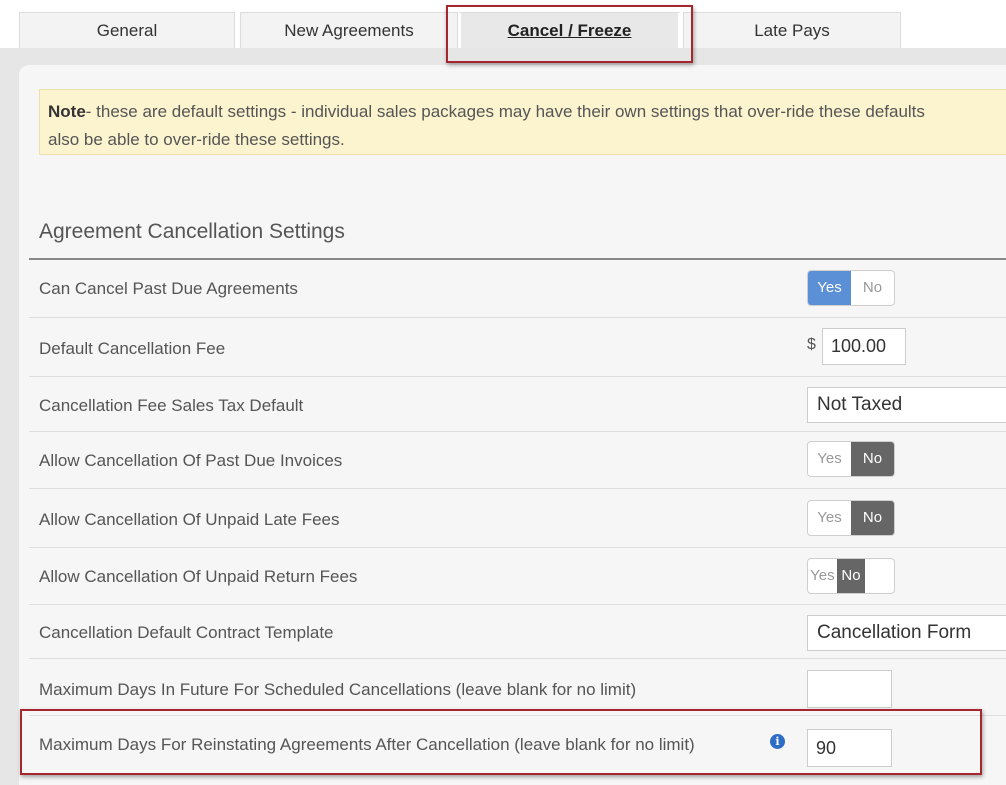 This screenshot has height=785, width=1006. Describe the element at coordinates (501, 742) in the screenshot. I see `row-highlight-box` at that location.